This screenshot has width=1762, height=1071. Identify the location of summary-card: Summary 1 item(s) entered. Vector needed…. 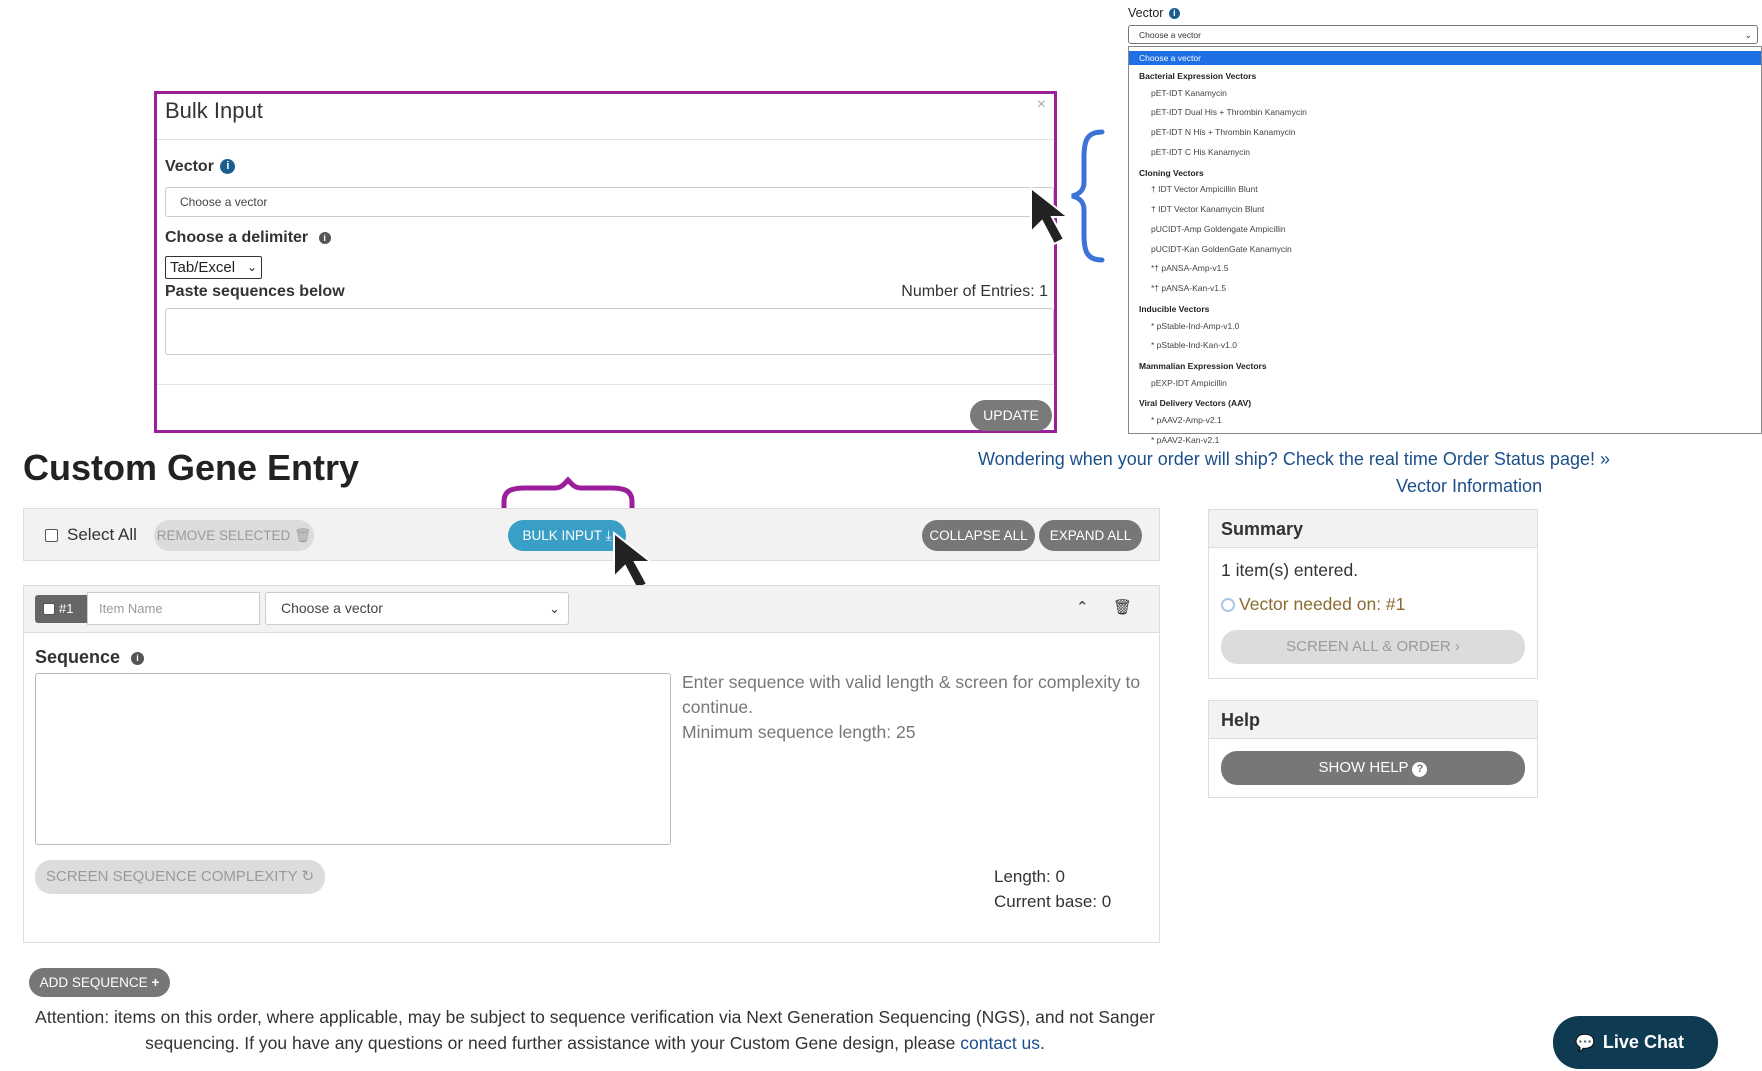
(1373, 594).